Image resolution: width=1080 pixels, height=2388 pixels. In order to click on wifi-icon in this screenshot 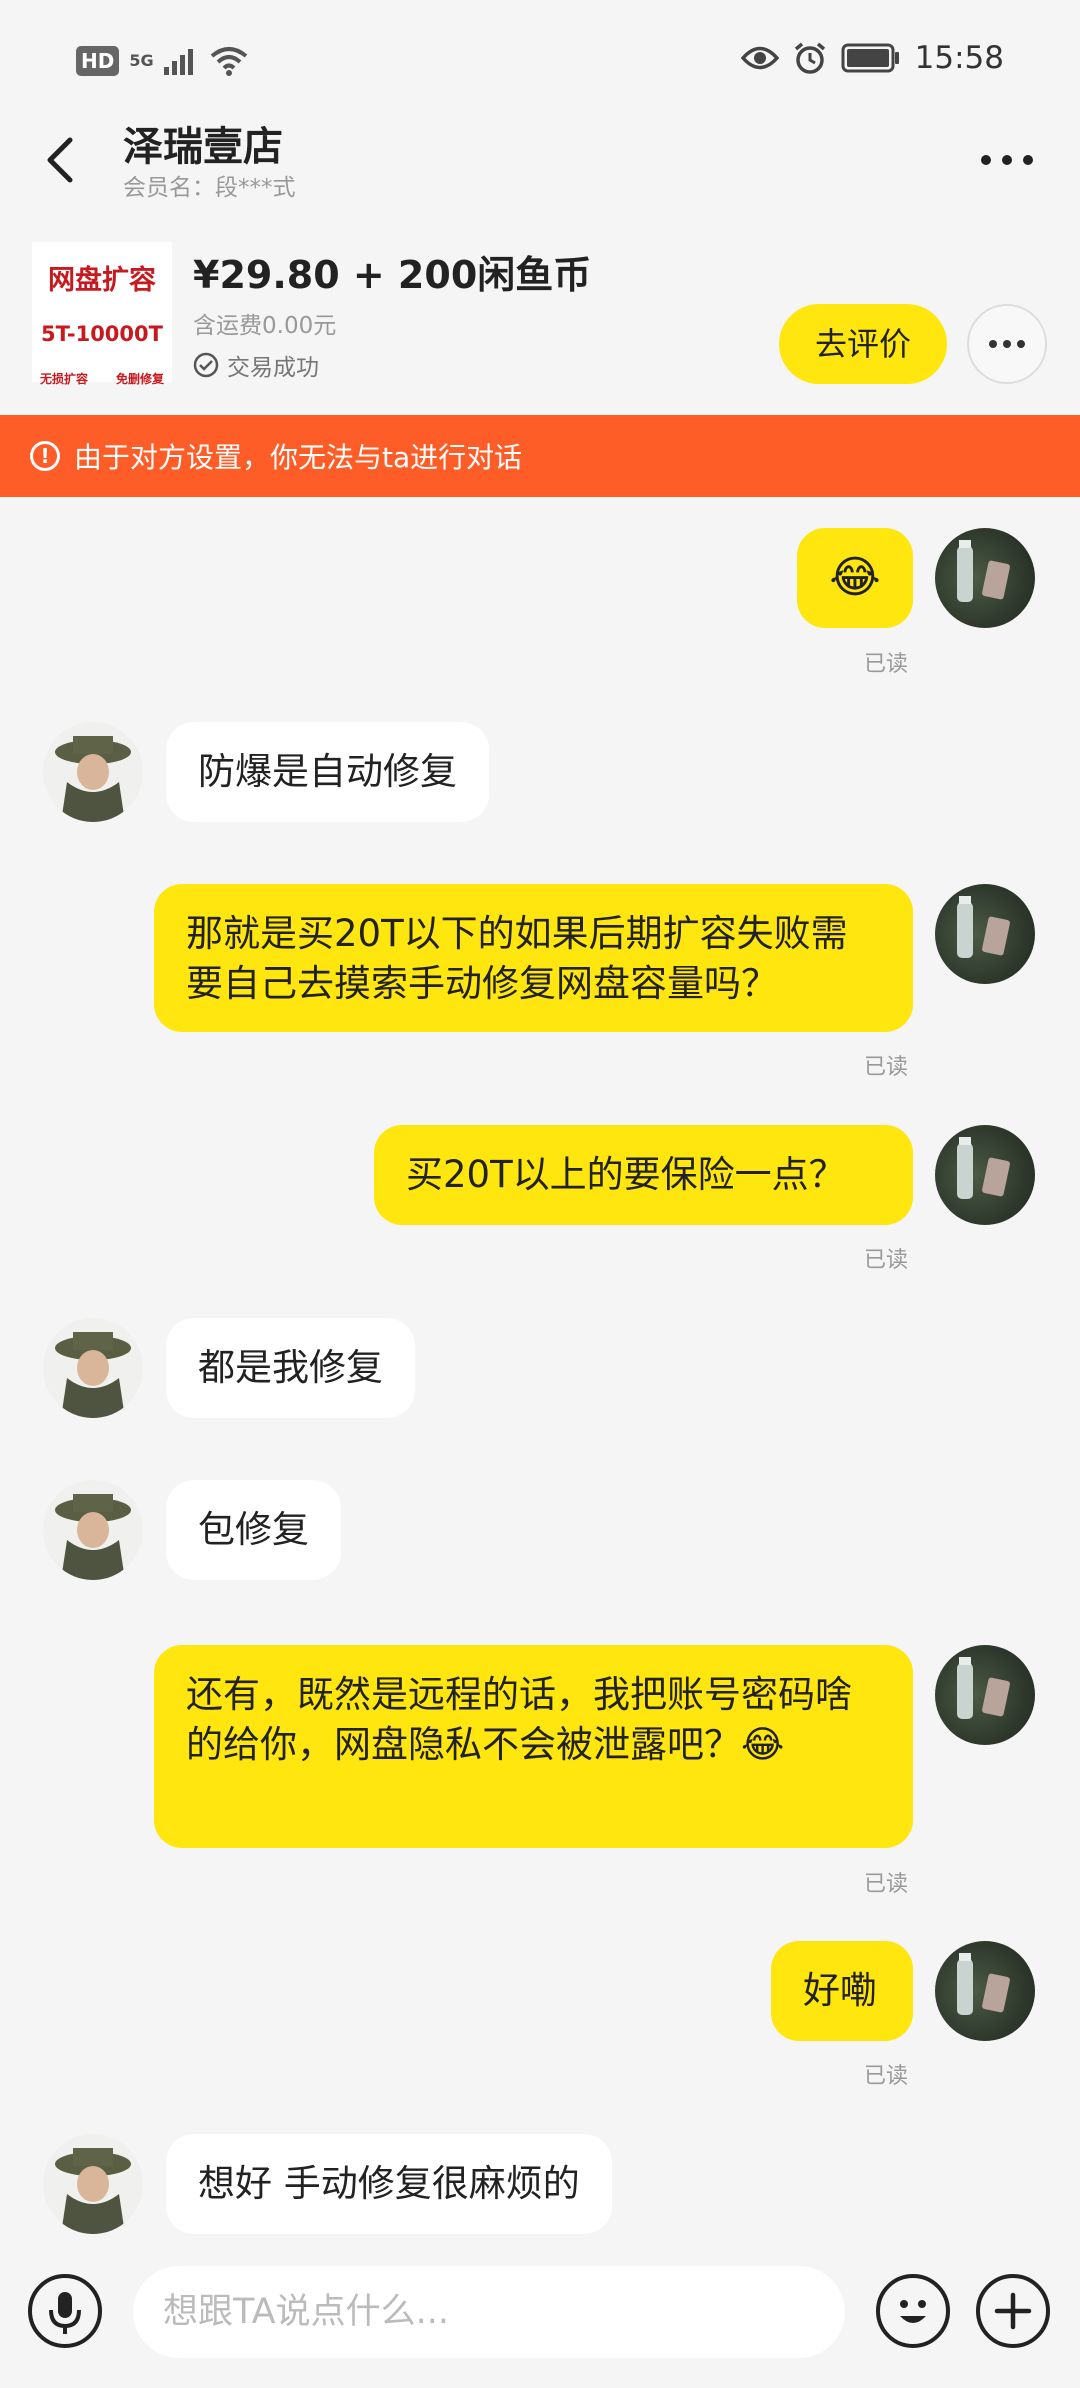, I will do `click(228, 61)`.